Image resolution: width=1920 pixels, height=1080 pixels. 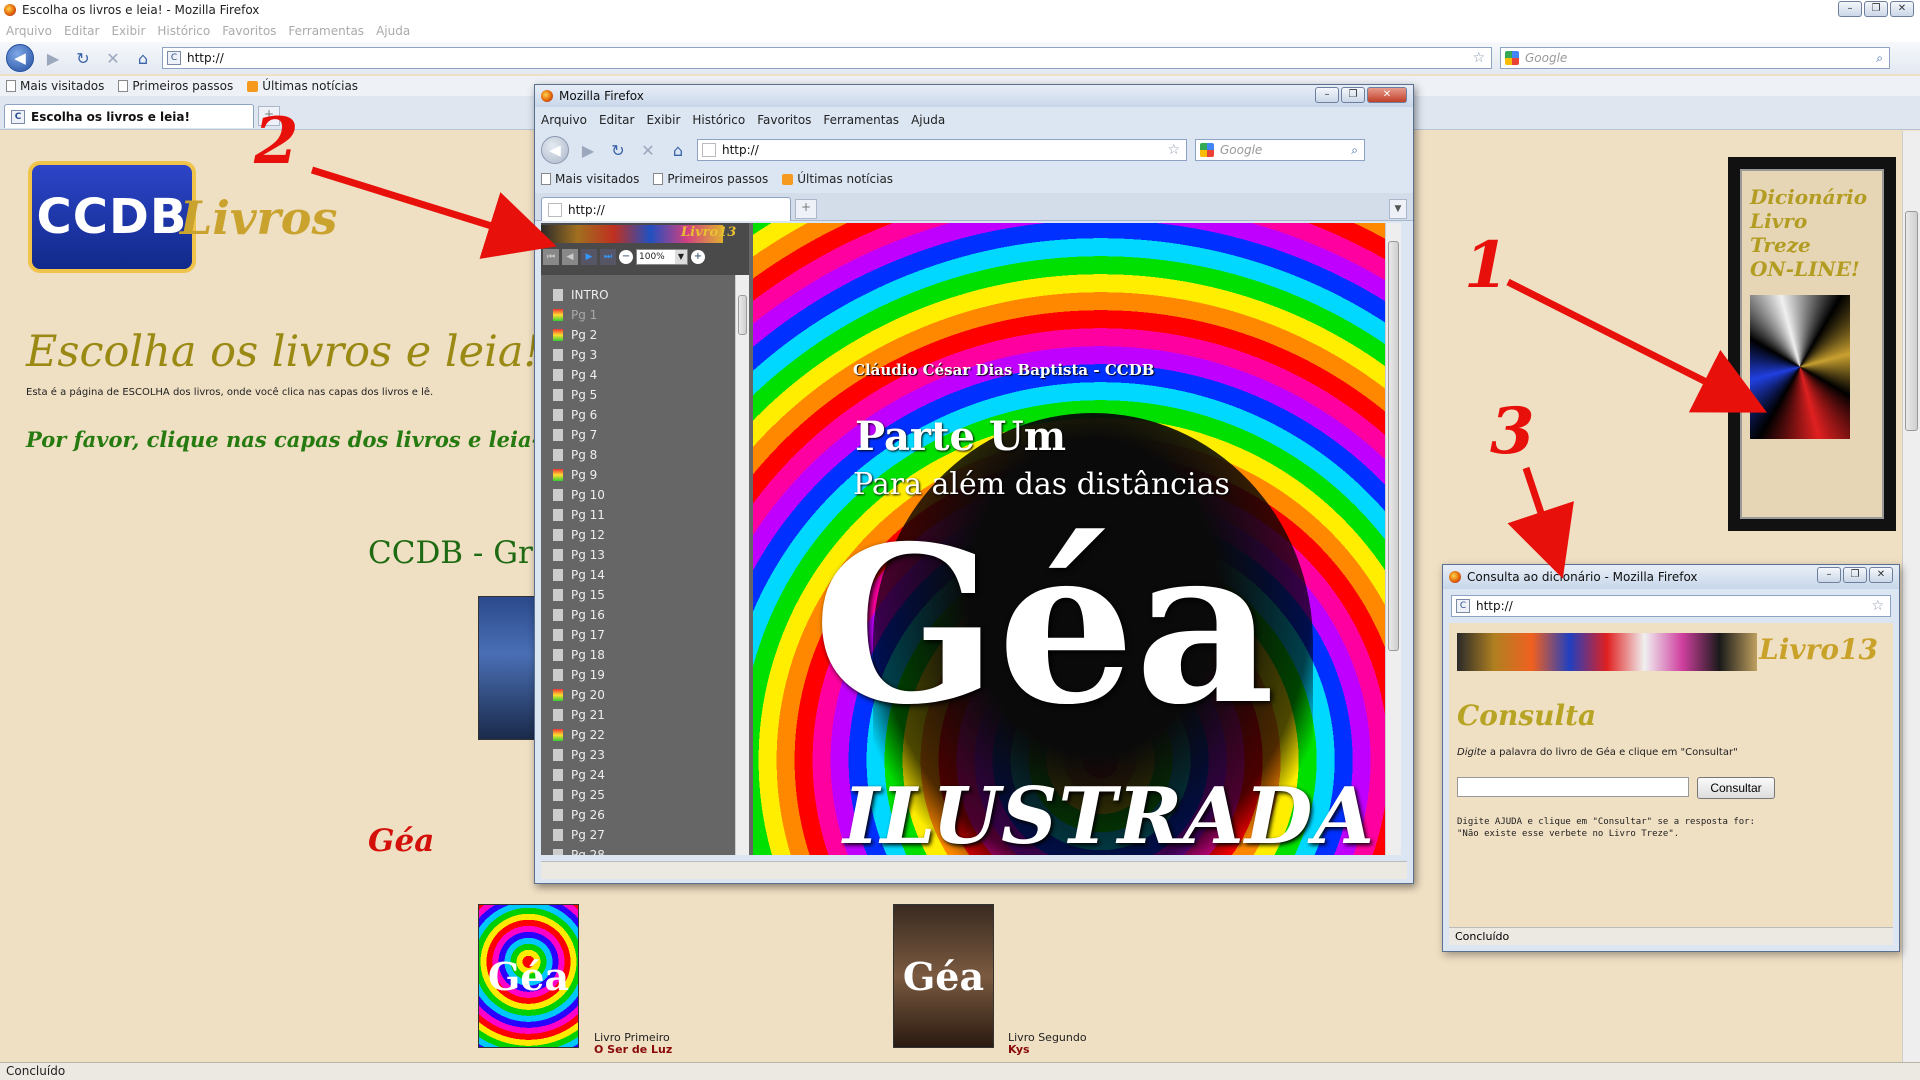 What do you see at coordinates (638, 335) in the screenshot?
I see `toc-item: Pg 2` at bounding box center [638, 335].